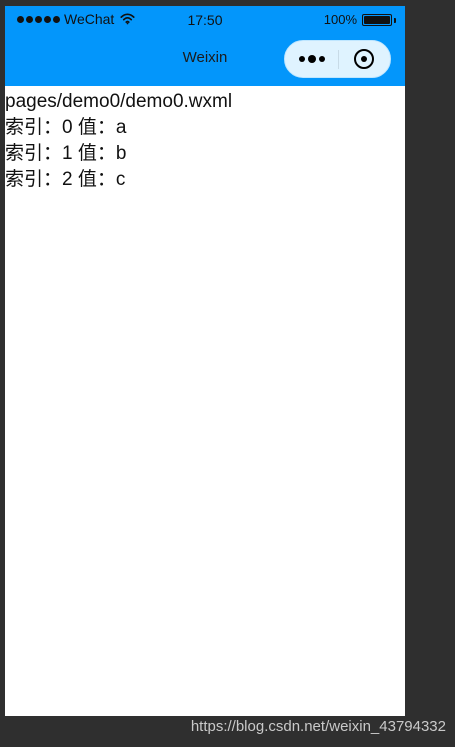  I want to click on battery-percent: 100%, so click(340, 19).